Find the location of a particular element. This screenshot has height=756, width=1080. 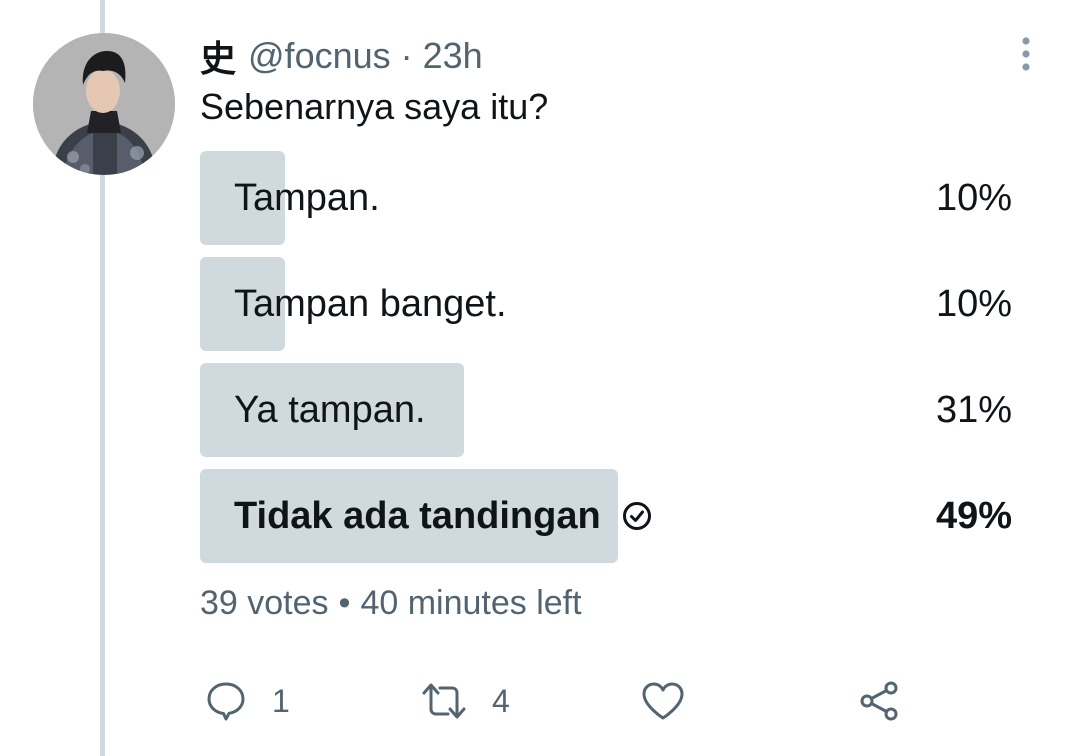

check-circle-icon is located at coordinates (636, 516).